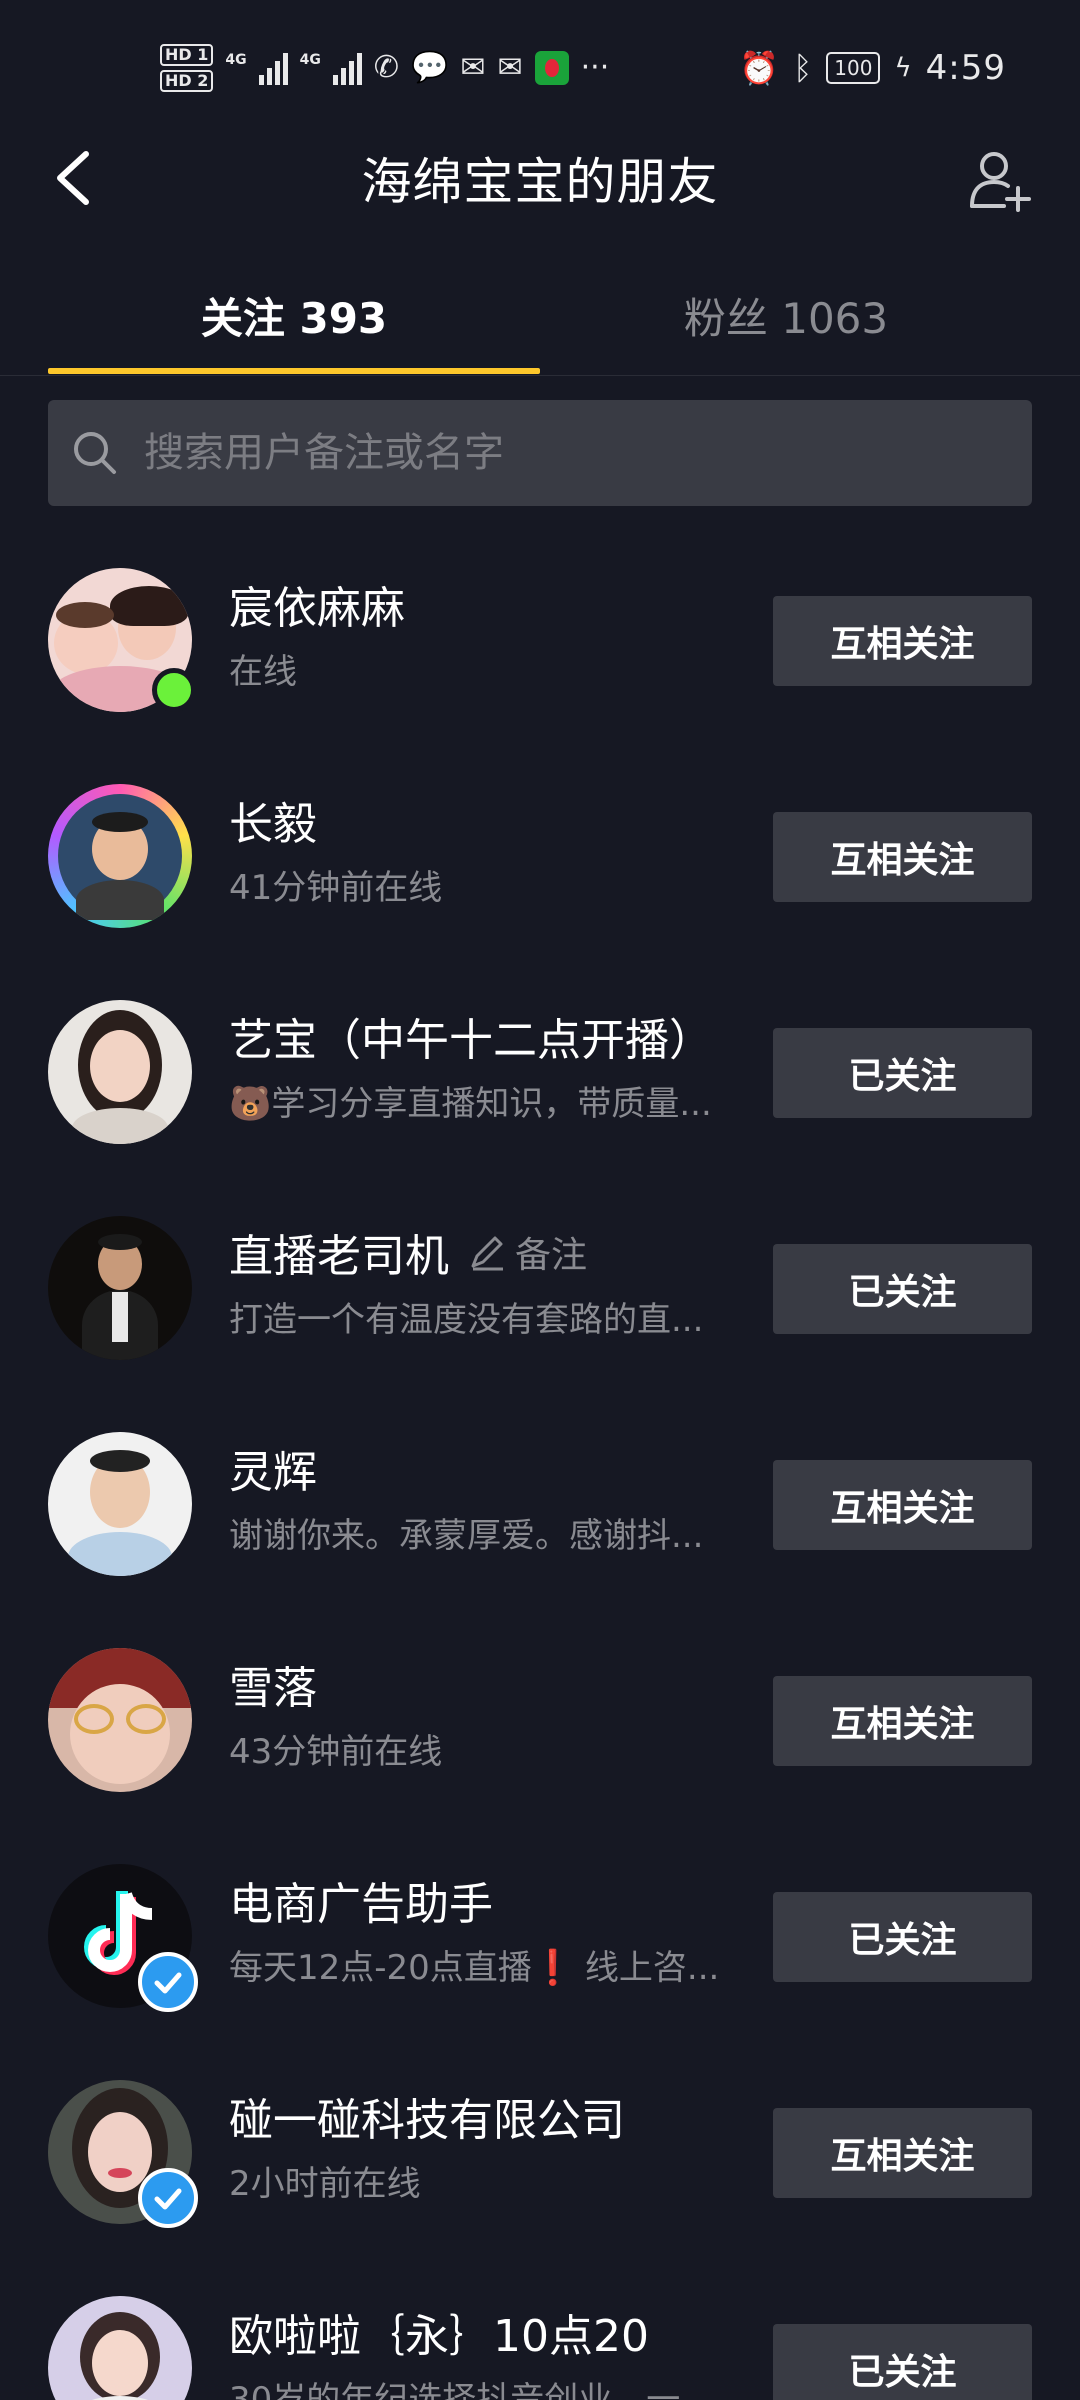 This screenshot has width=1080, height=2400. What do you see at coordinates (429, 67) in the screenshot?
I see `chat-icon: 💬` at bounding box center [429, 67].